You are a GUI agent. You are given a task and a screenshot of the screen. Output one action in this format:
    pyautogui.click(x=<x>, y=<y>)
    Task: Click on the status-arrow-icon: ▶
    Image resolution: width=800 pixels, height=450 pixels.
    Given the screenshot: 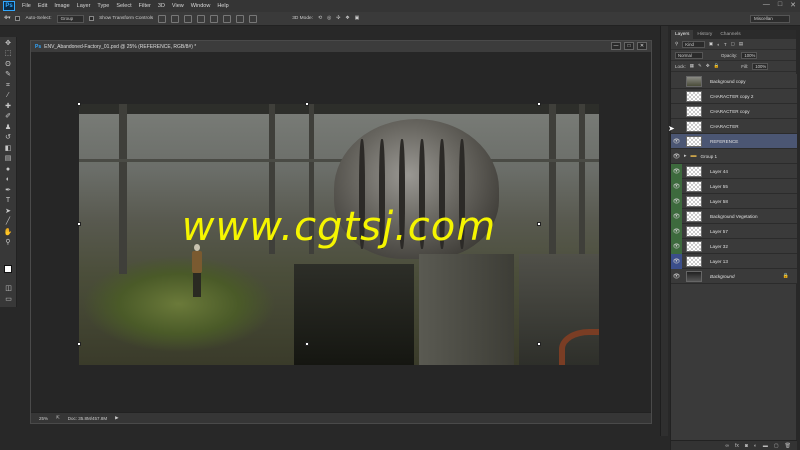 What is the action you would take?
    pyautogui.click(x=116, y=418)
    